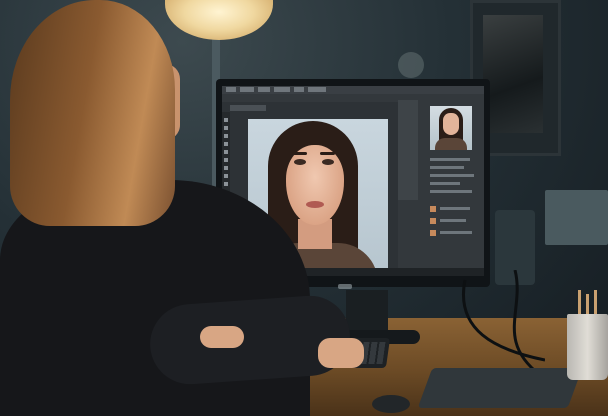  Describe the element at coordinates (451, 128) in the screenshot. I see `navigator-thumbnail` at that location.